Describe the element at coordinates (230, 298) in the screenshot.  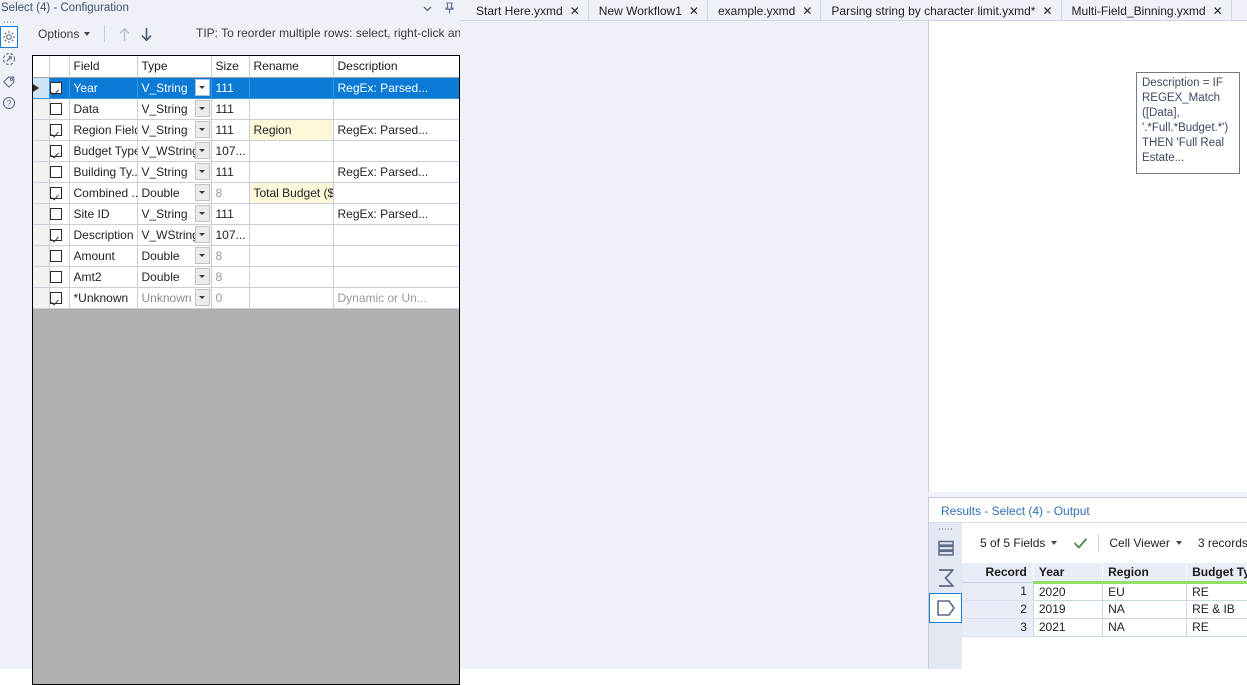
I see `cell-size: 0` at that location.